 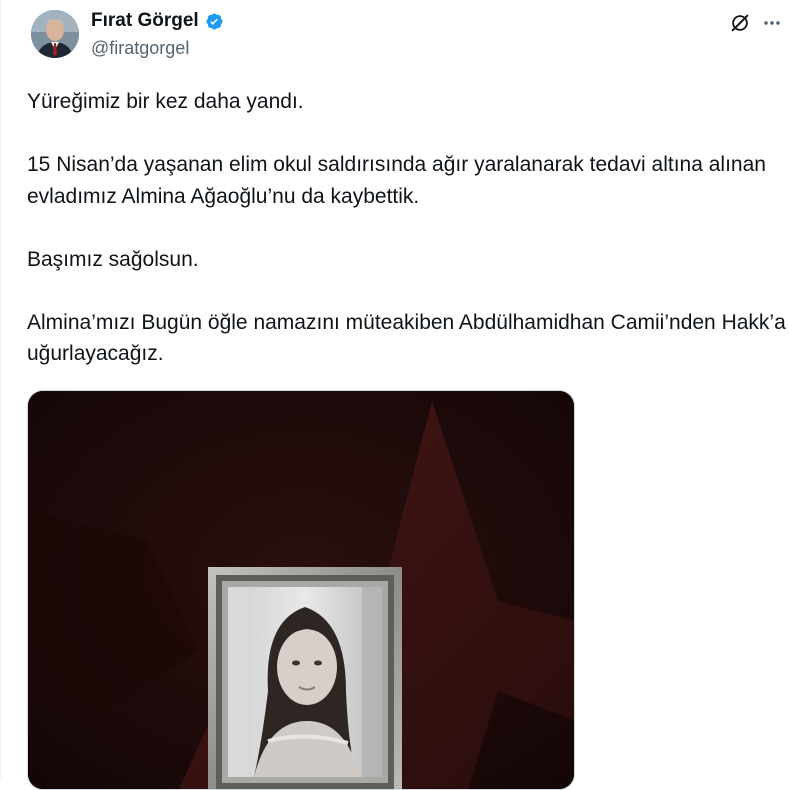 What do you see at coordinates (395, 40) in the screenshot?
I see `tweet-header: Fırat Görgel @firatgorgel` at bounding box center [395, 40].